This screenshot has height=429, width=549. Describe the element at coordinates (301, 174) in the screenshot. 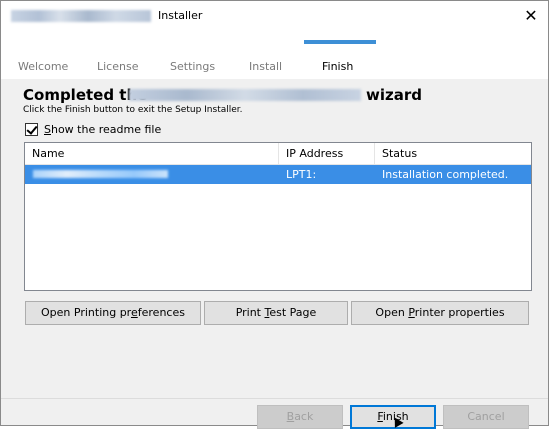

I see `row-ip: LPT1:` at that location.